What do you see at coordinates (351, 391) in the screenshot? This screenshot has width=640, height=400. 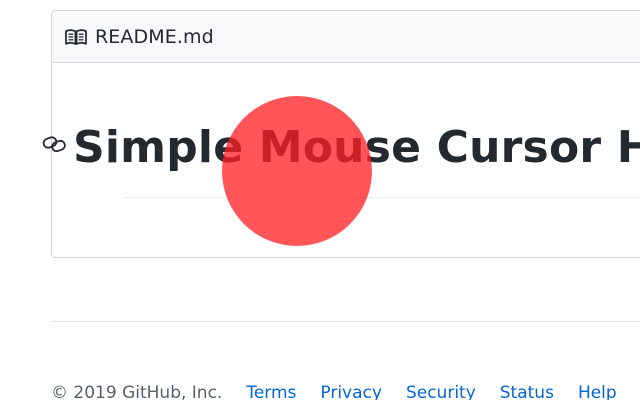 I see `footer-link-privacy: Privacy` at bounding box center [351, 391].